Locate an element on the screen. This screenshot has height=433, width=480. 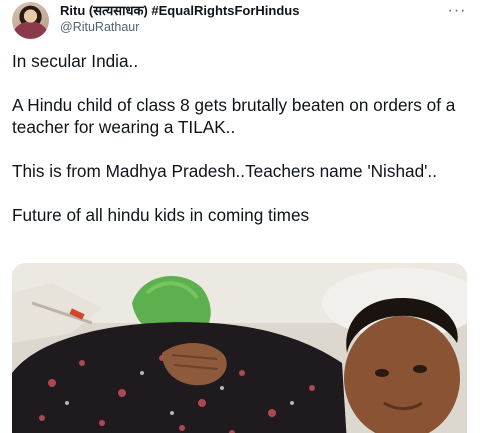
name-line: Ritu (सत्यसाधक) #EqualRightsForHindus is located at coordinates (265, 10).